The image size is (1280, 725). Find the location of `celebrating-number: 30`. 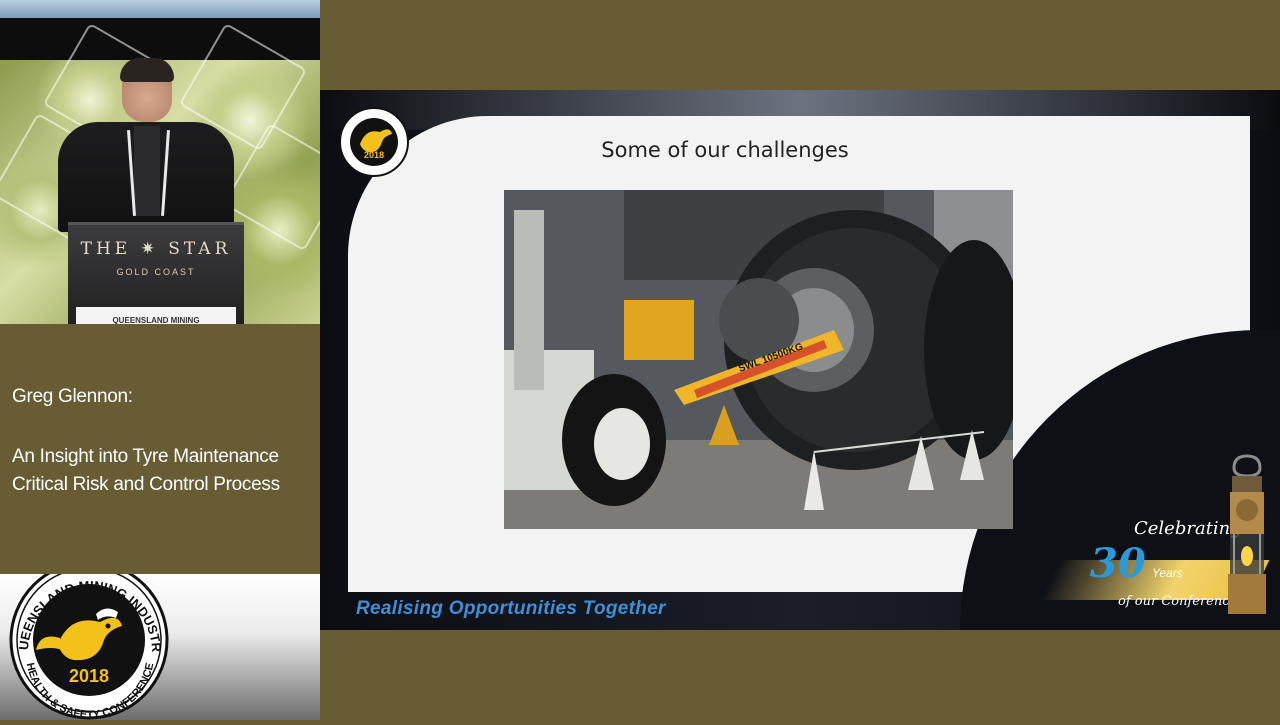

celebrating-number: 30 is located at coordinates (1118, 563).